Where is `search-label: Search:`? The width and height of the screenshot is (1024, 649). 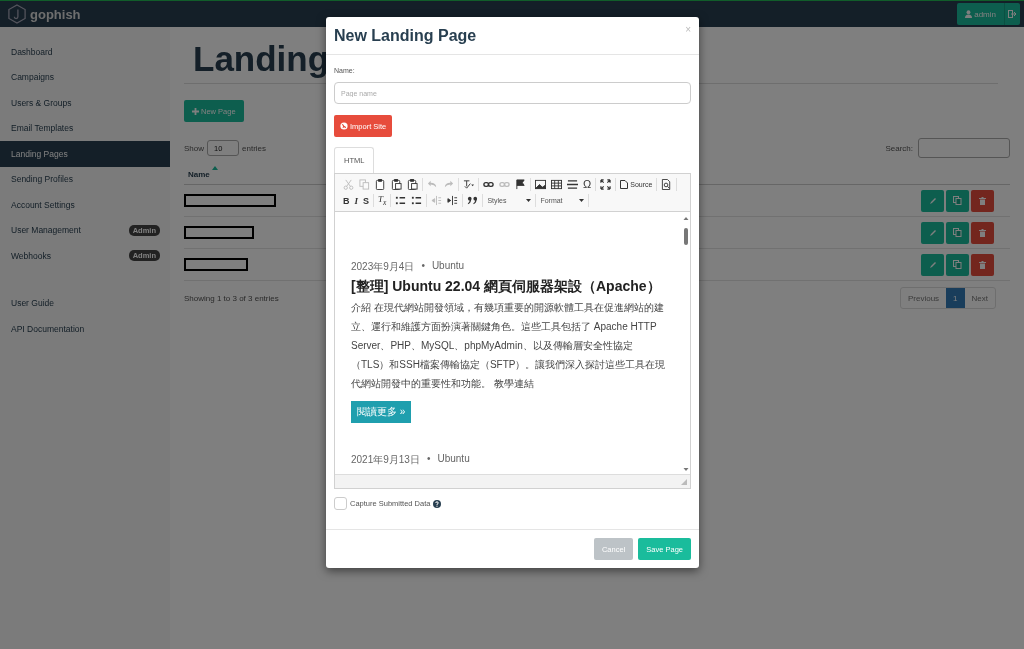 search-label: Search: is located at coordinates (899, 148).